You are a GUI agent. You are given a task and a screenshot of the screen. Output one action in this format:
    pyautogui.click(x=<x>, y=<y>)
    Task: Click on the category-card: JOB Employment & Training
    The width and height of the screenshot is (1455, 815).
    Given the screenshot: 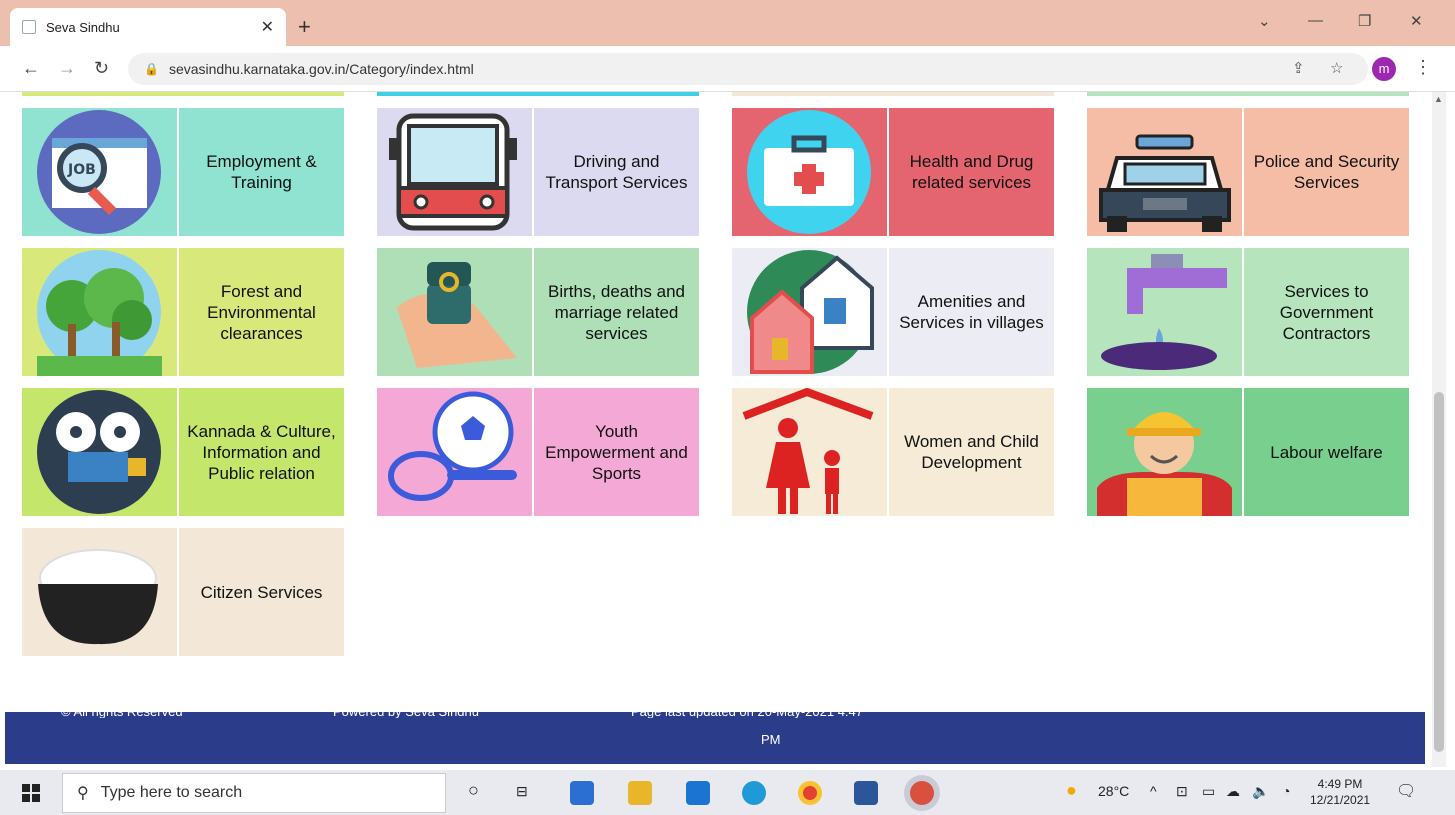 What is the action you would take?
    pyautogui.click(x=183, y=172)
    